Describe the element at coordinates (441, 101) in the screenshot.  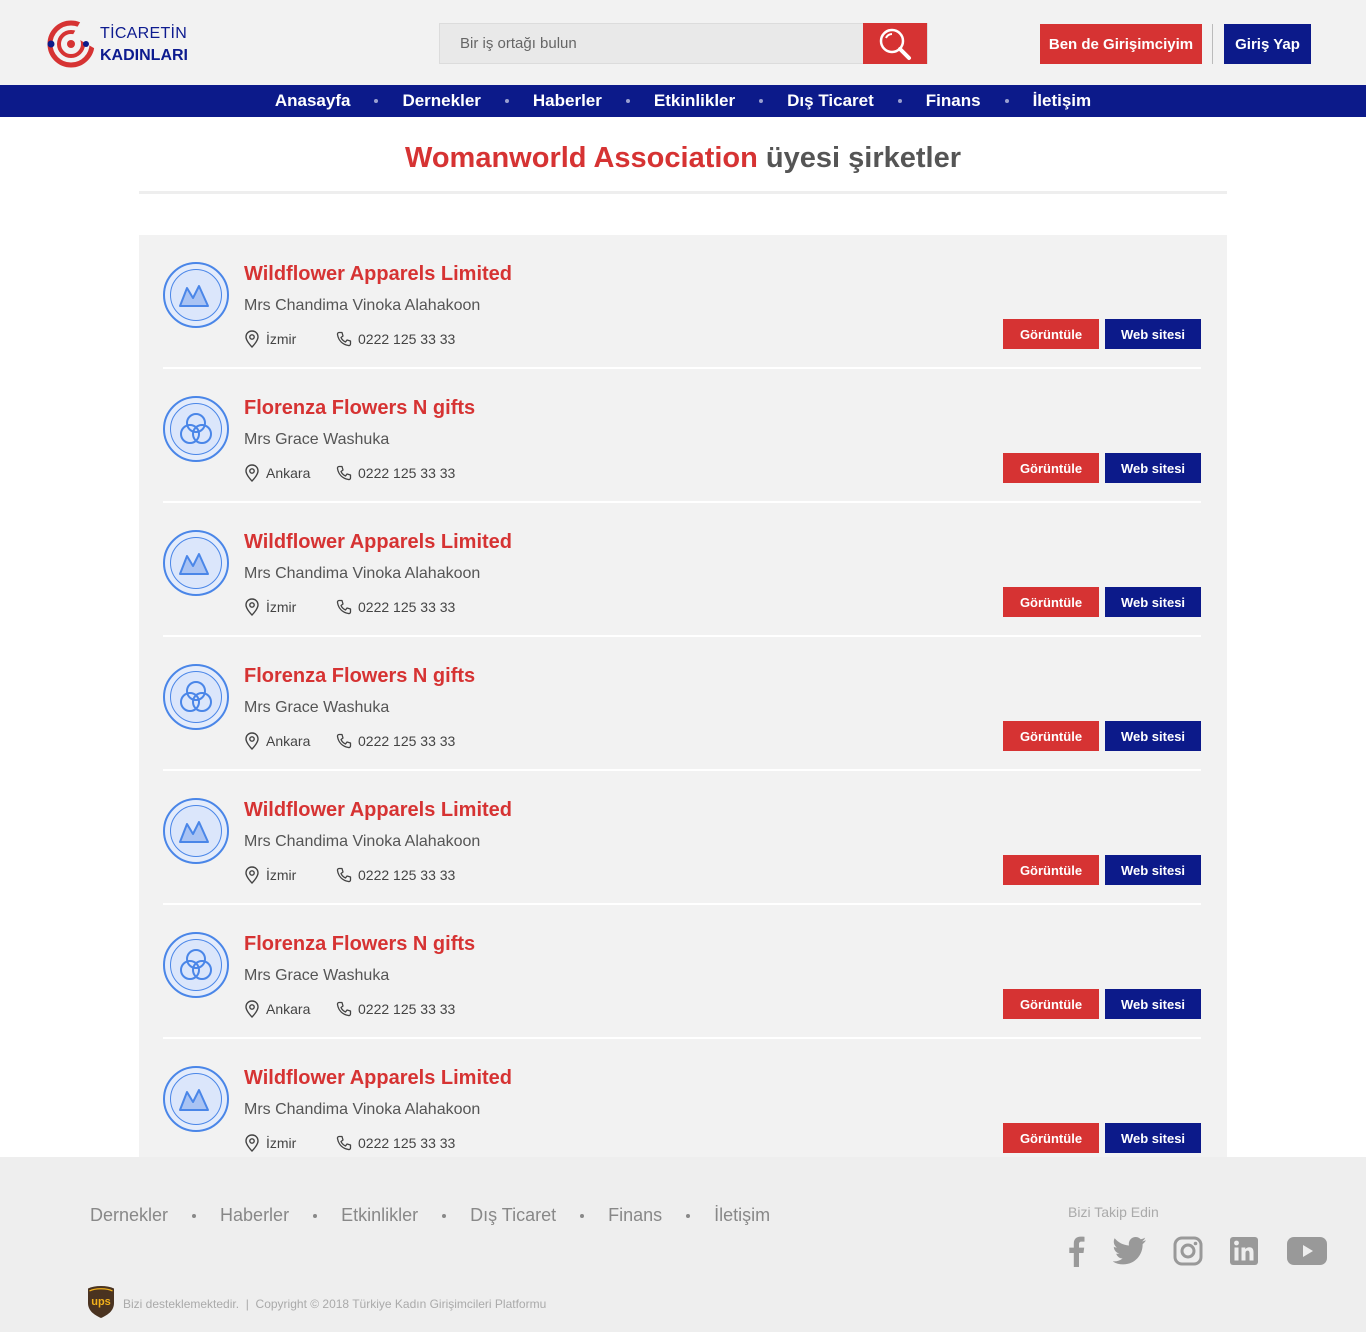
I see `nav-item-associations: Dernekler` at that location.